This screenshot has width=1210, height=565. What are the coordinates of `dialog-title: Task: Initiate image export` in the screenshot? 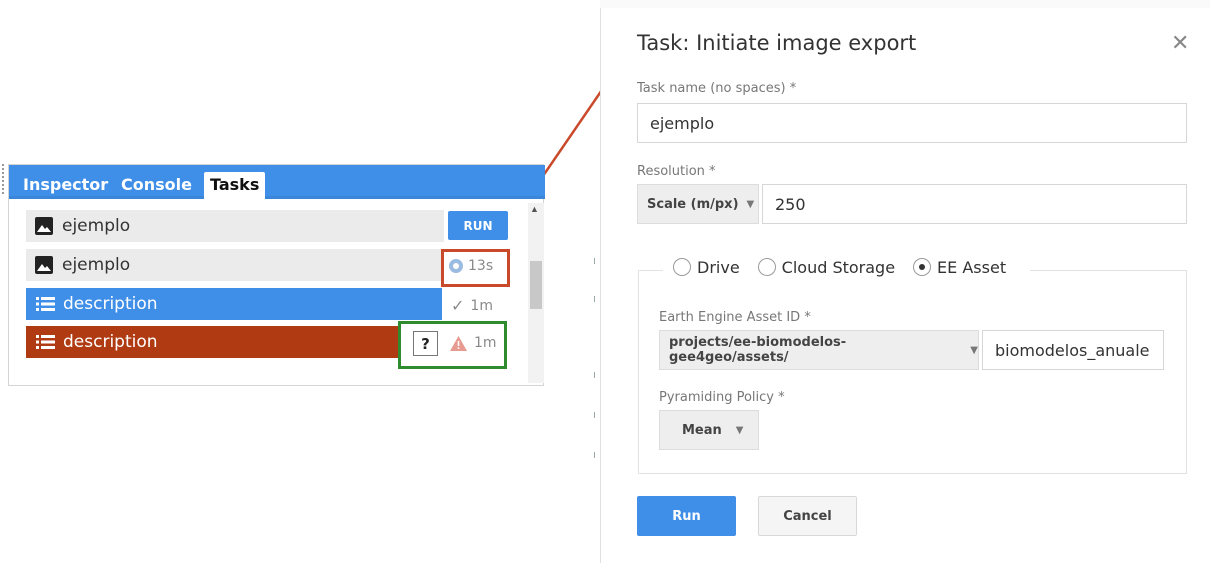 It's located at (777, 43).